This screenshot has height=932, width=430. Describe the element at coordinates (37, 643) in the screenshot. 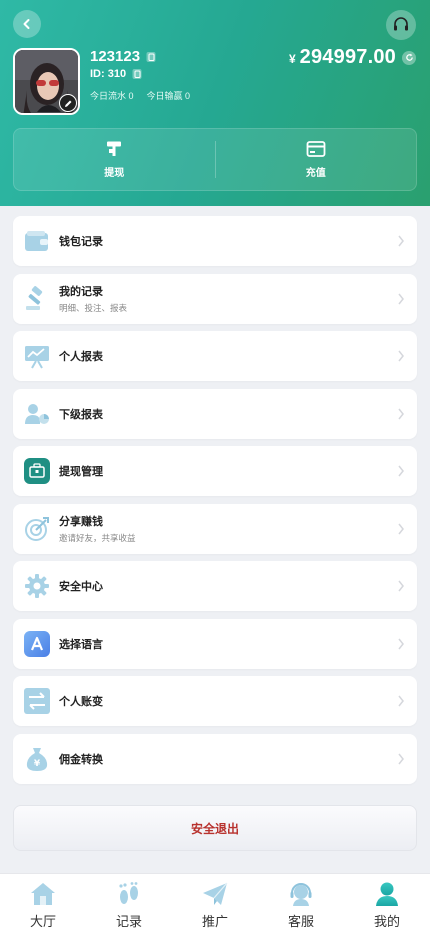

I see `language-icon` at that location.